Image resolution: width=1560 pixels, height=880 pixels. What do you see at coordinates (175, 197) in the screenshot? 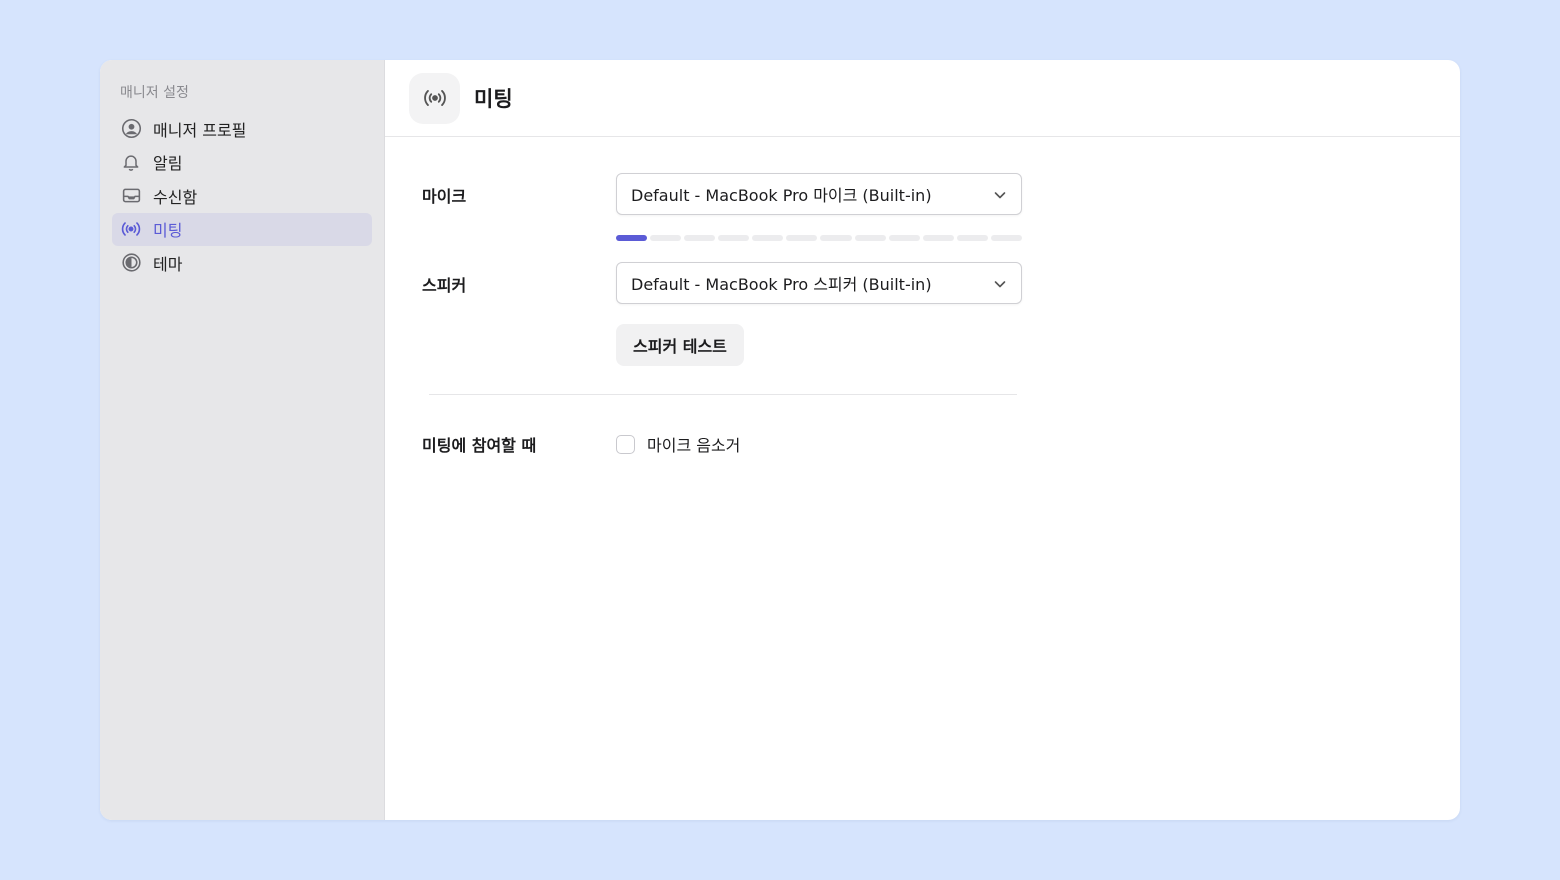
I see `sidebar-item-label: 수신함` at bounding box center [175, 197].